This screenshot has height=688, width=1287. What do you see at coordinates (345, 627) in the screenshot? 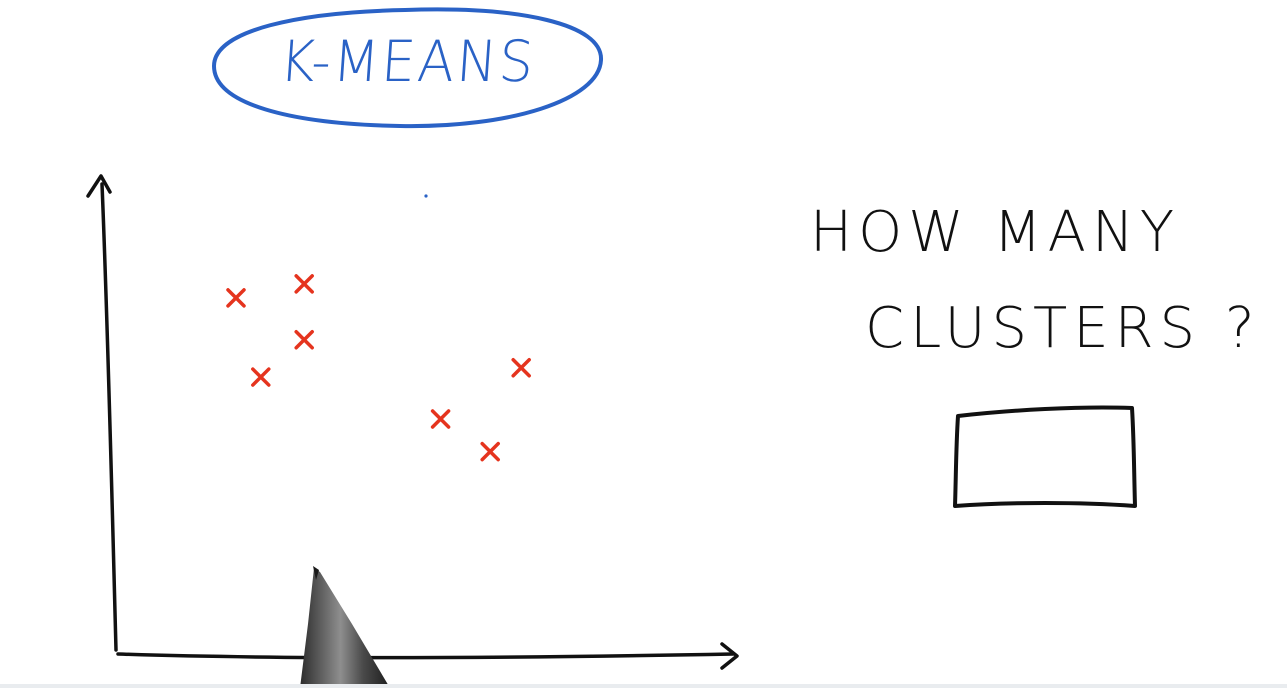
I see `pen-icon` at bounding box center [345, 627].